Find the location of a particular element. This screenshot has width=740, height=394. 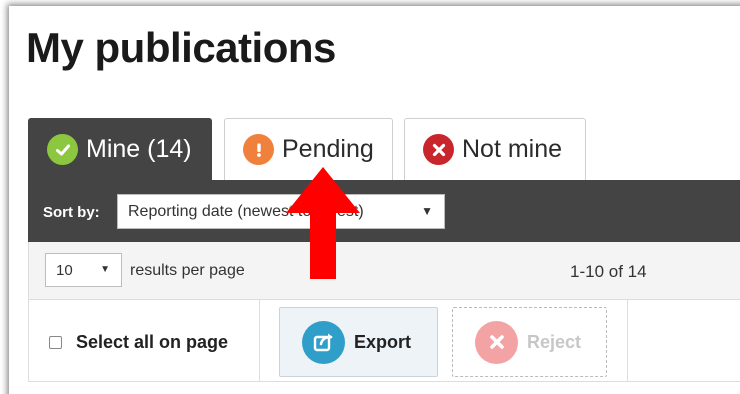

reject-button: Reject is located at coordinates (529, 342).